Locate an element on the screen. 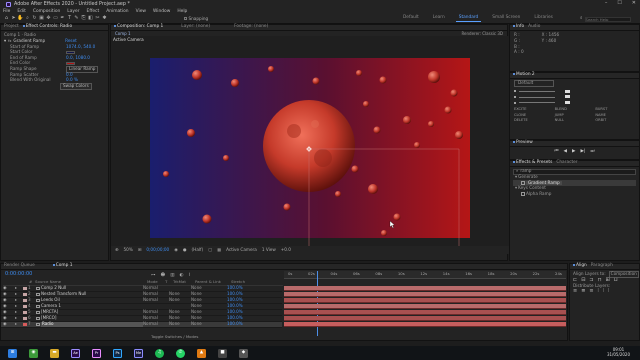 This screenshot has height=360, width=640. end-color-swatch is located at coordinates (70, 64).